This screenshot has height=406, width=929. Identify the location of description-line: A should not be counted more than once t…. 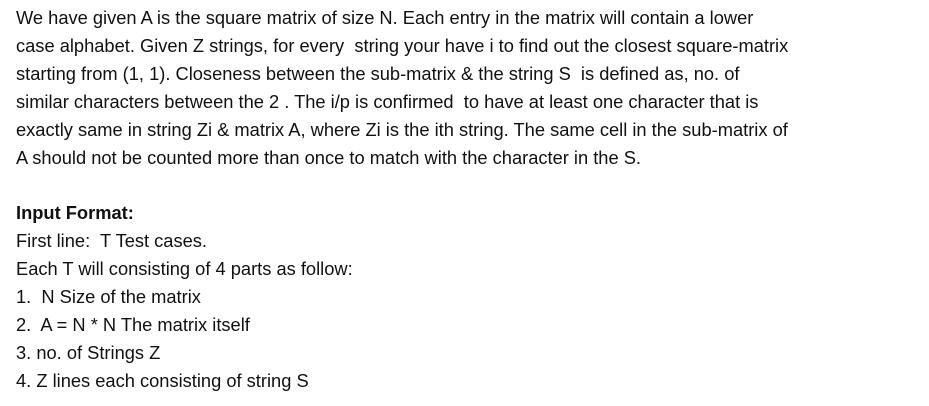
(328, 157).